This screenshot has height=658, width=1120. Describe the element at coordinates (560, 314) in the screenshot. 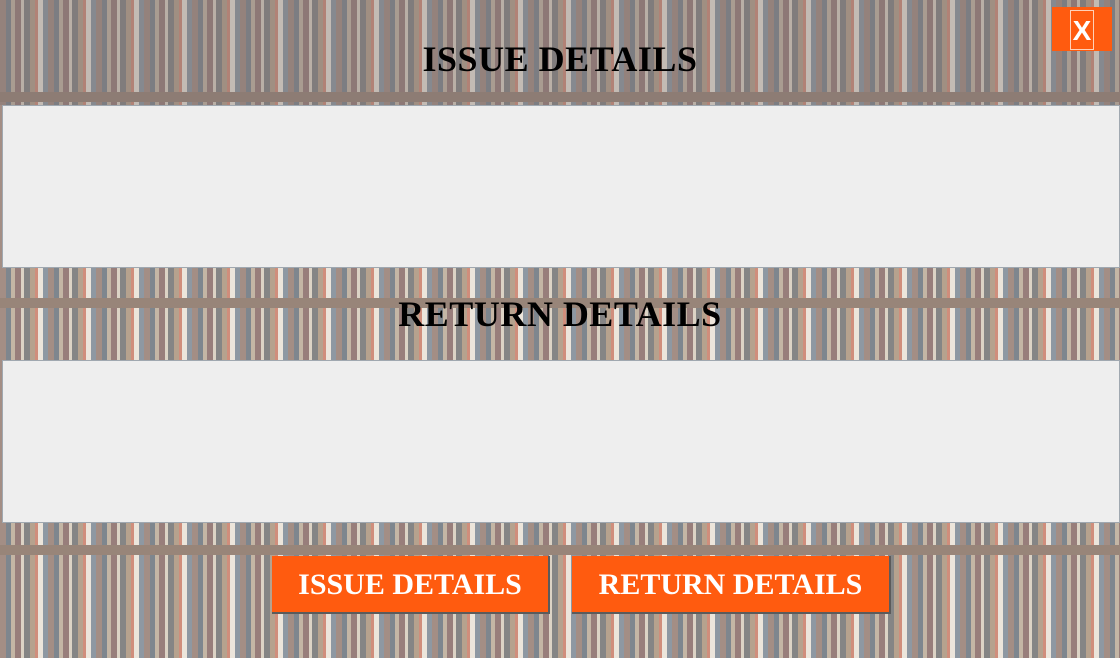

I see `return-details-heading: RETURN DETAILS` at that location.